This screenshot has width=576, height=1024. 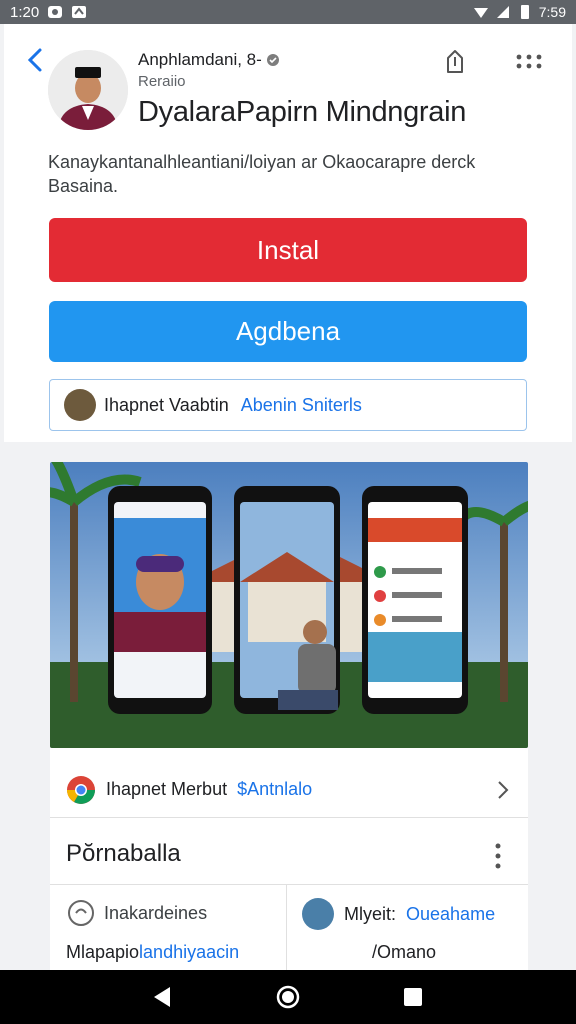 What do you see at coordinates (81, 913) in the screenshot?
I see `support-icon` at bounding box center [81, 913].